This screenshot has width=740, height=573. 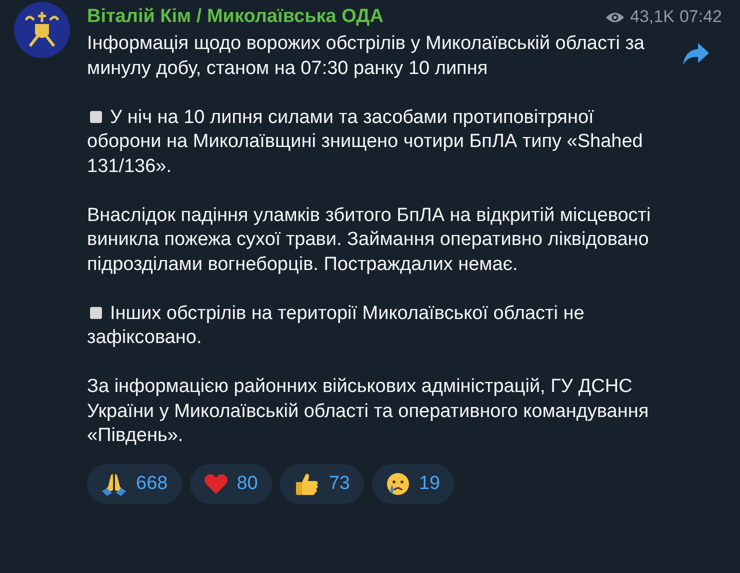 What do you see at coordinates (365, 142) in the screenshot?
I see `message-paragraph: У ніч на 10 липня силами та засобами протиповітряної оборони на Миколаївщині знищено чотири БпЛА типу «Shahed 131/136».` at bounding box center [365, 142].